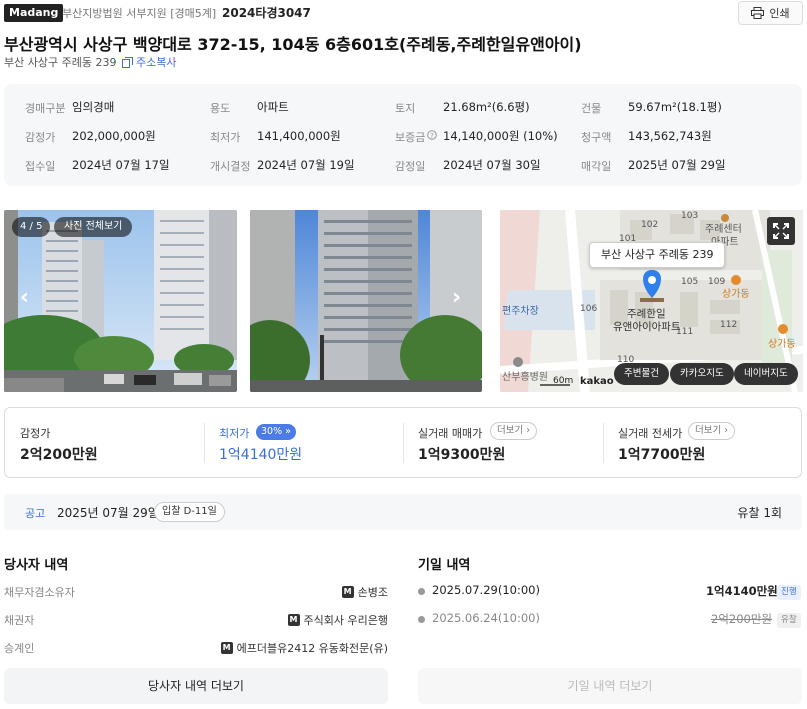 Image resolution: width=807 pixels, height=709 pixels. What do you see at coordinates (108, 513) in the screenshot?
I see `notice-date: 2025년 07월 29일` at bounding box center [108, 513].